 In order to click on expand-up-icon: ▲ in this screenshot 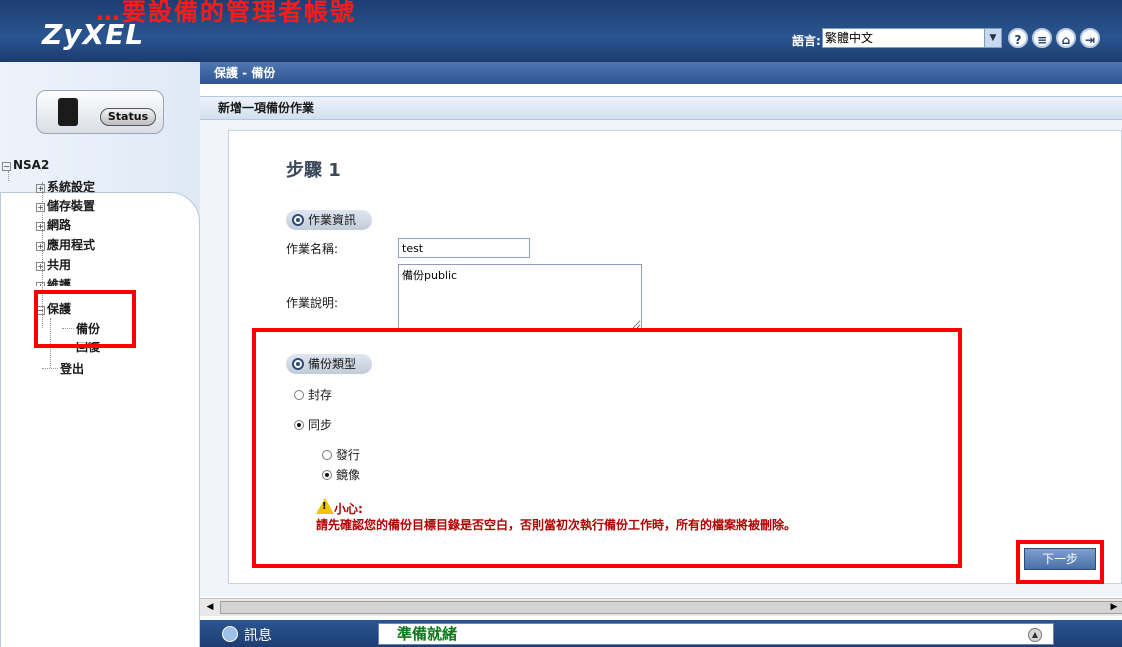, I will do `click(1035, 635)`.